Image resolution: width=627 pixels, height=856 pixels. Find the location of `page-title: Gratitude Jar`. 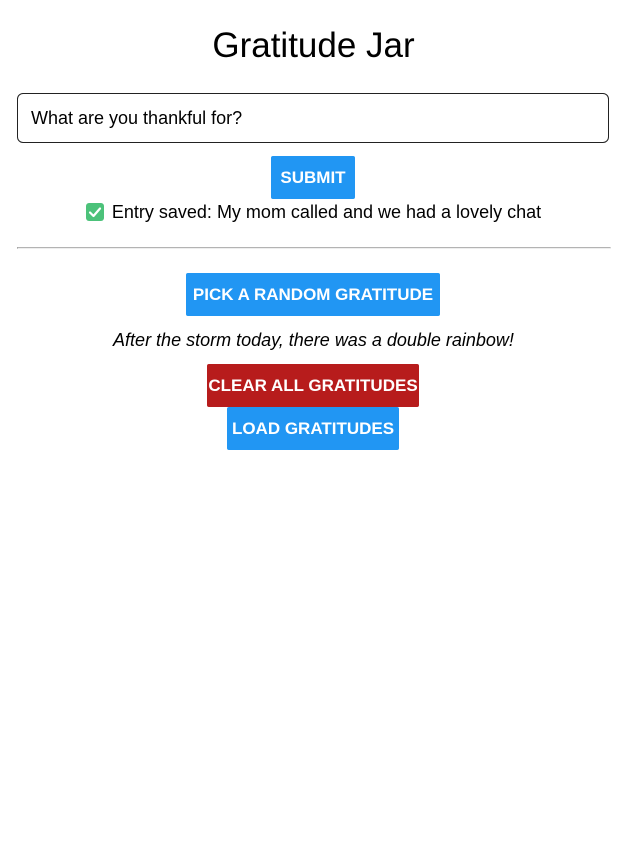

page-title: Gratitude Jar is located at coordinates (313, 45).